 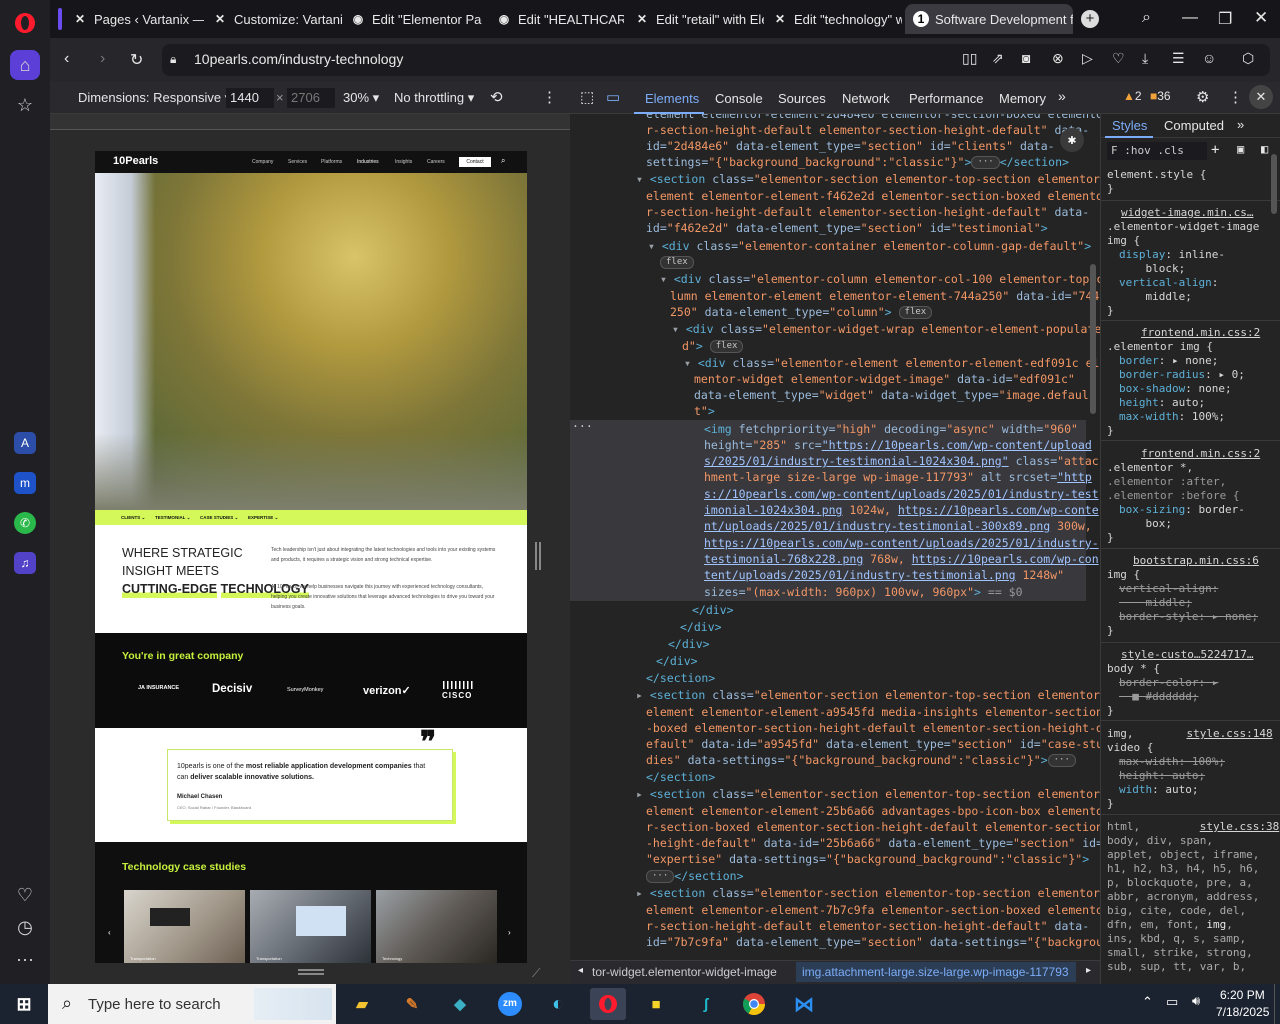 I want to click on history-icon: ◷, so click(x=25, y=927).